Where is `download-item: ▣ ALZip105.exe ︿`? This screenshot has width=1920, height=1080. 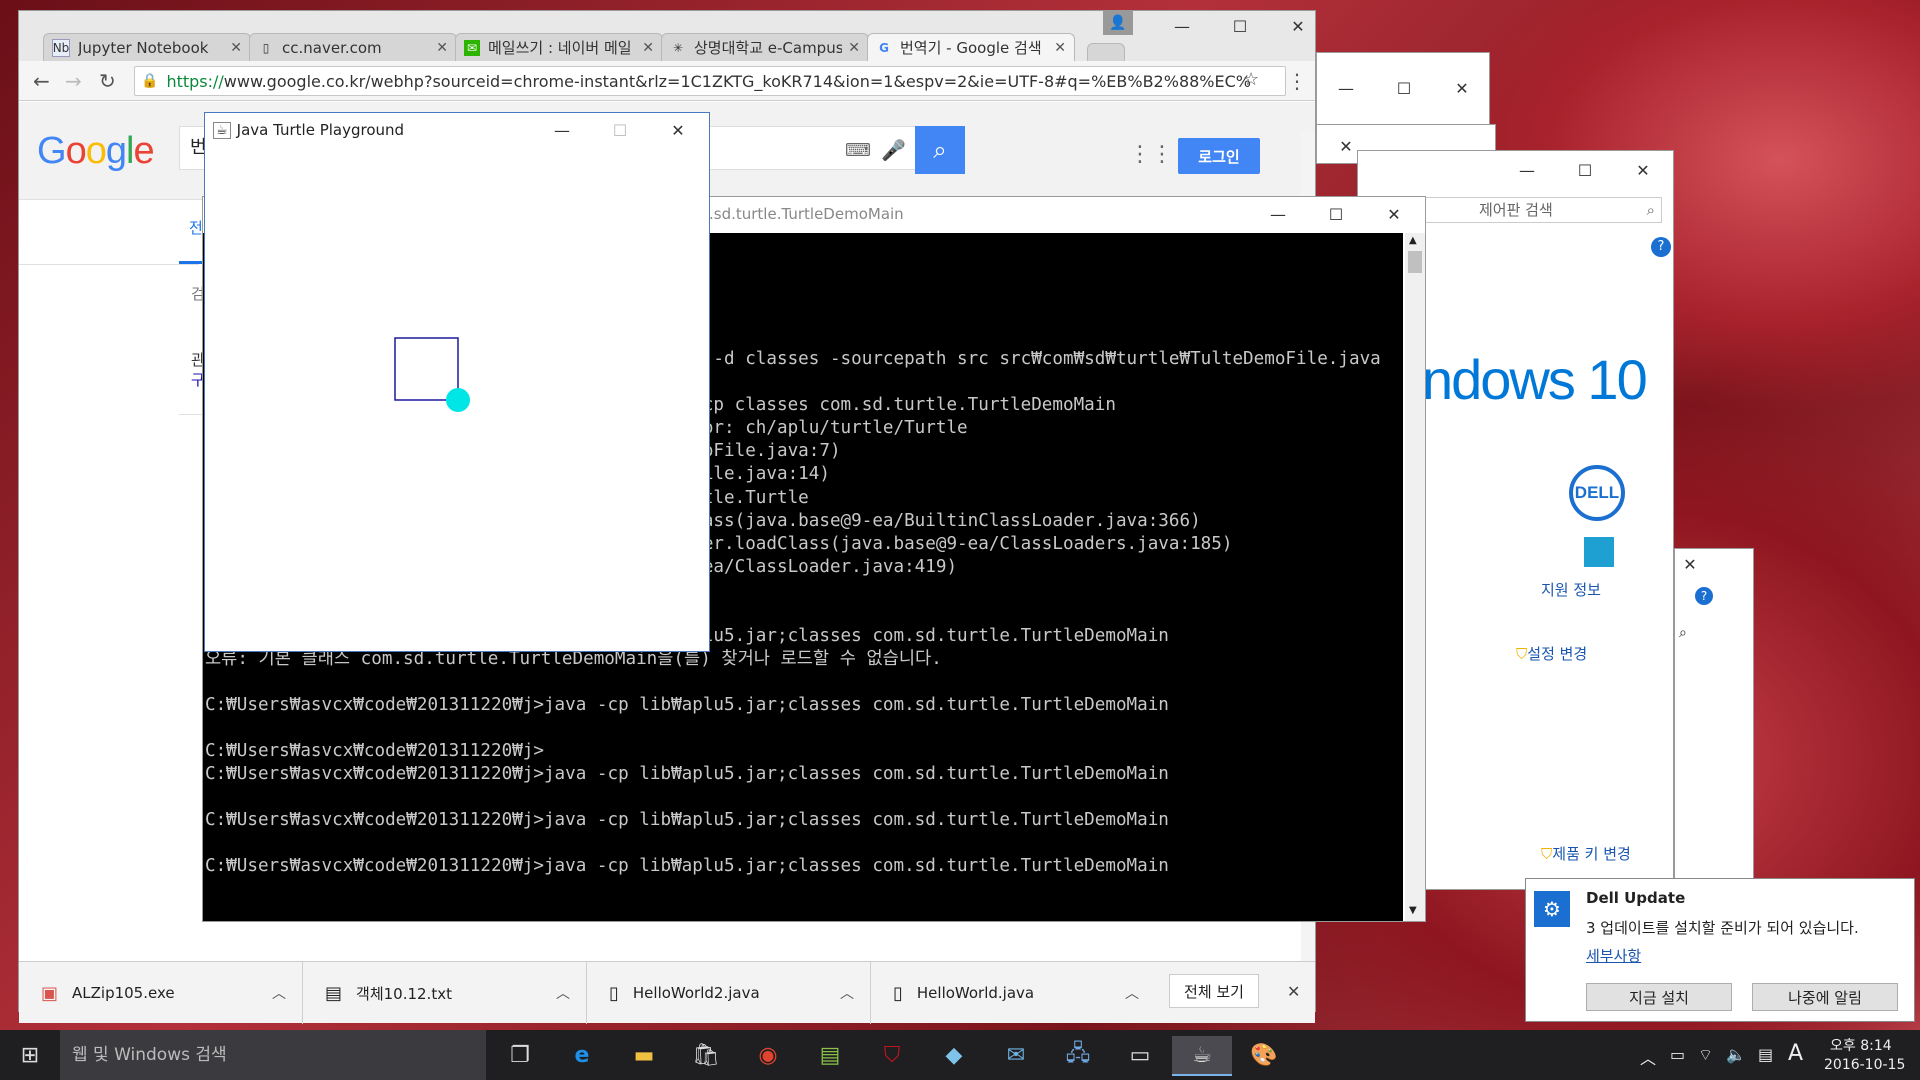
download-item: ▣ ALZip105.exe ︿ is located at coordinates (161, 993).